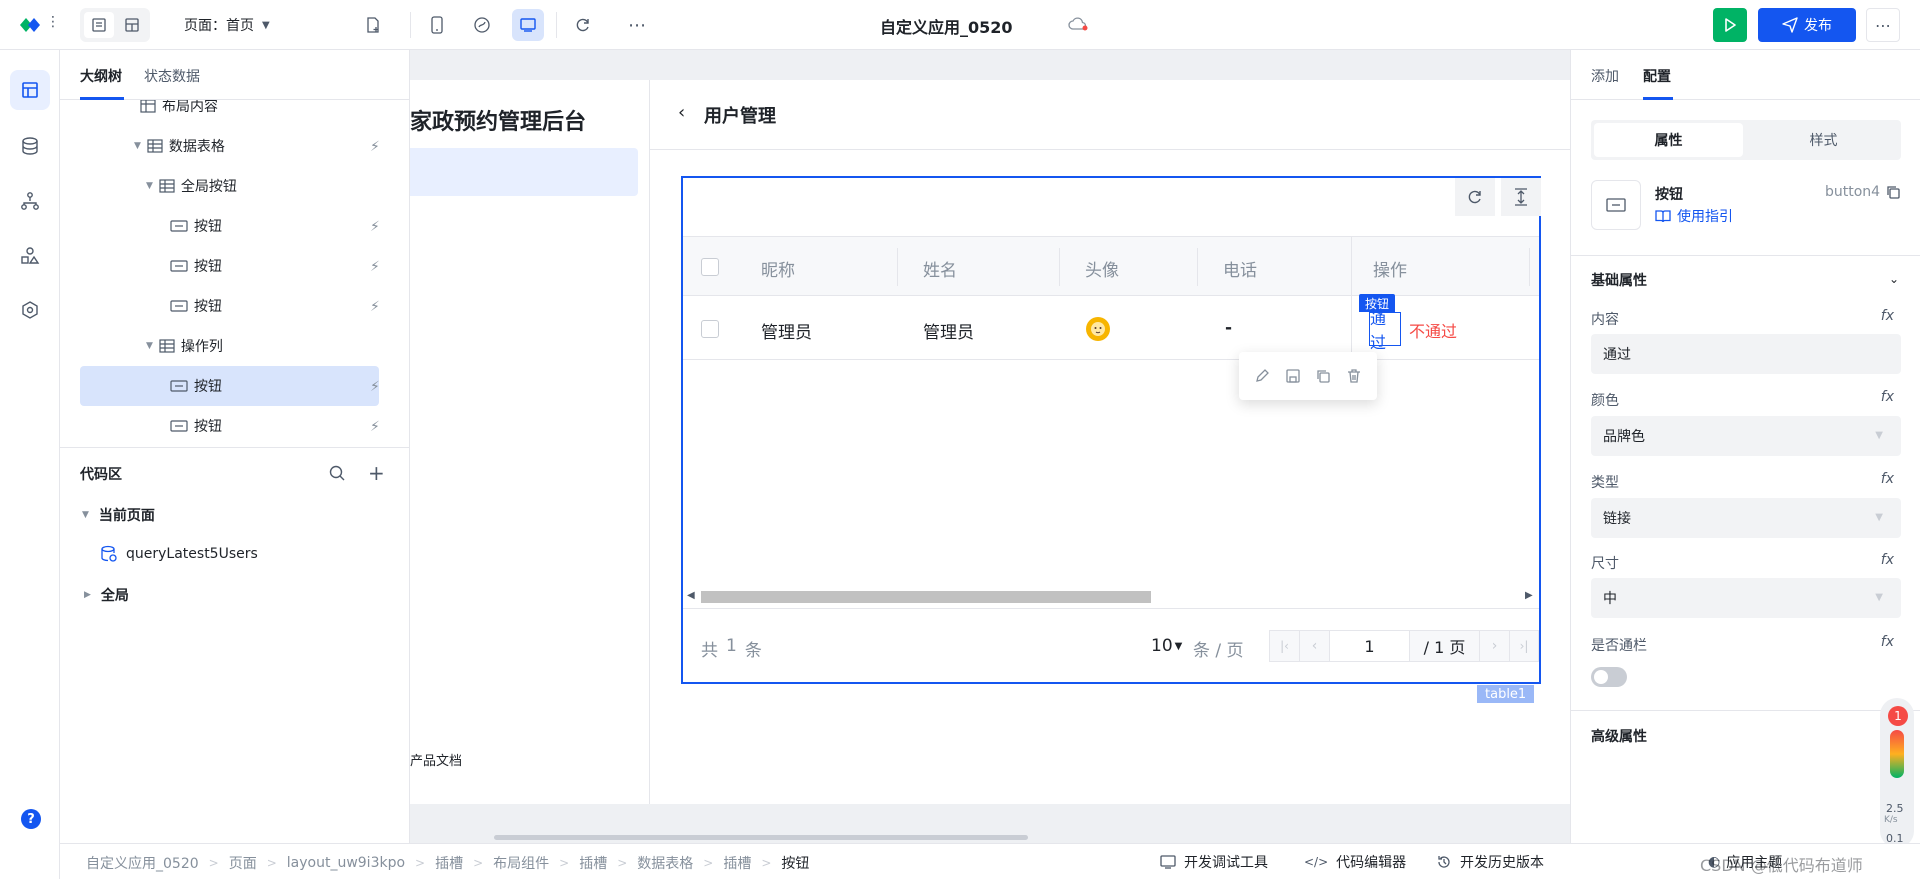  I want to click on tab-config: 配置, so click(1657, 76).